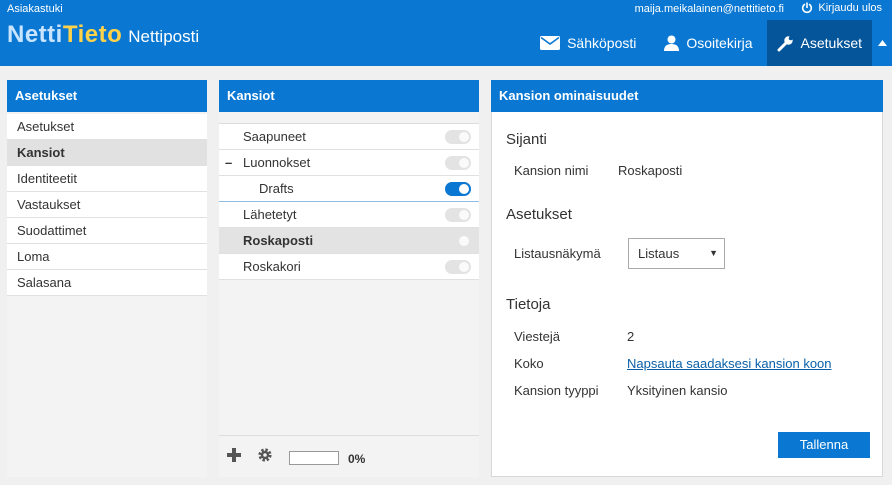 The image size is (892, 485). Describe the element at coordinates (550, 43) in the screenshot. I see `envelope-icon` at that location.